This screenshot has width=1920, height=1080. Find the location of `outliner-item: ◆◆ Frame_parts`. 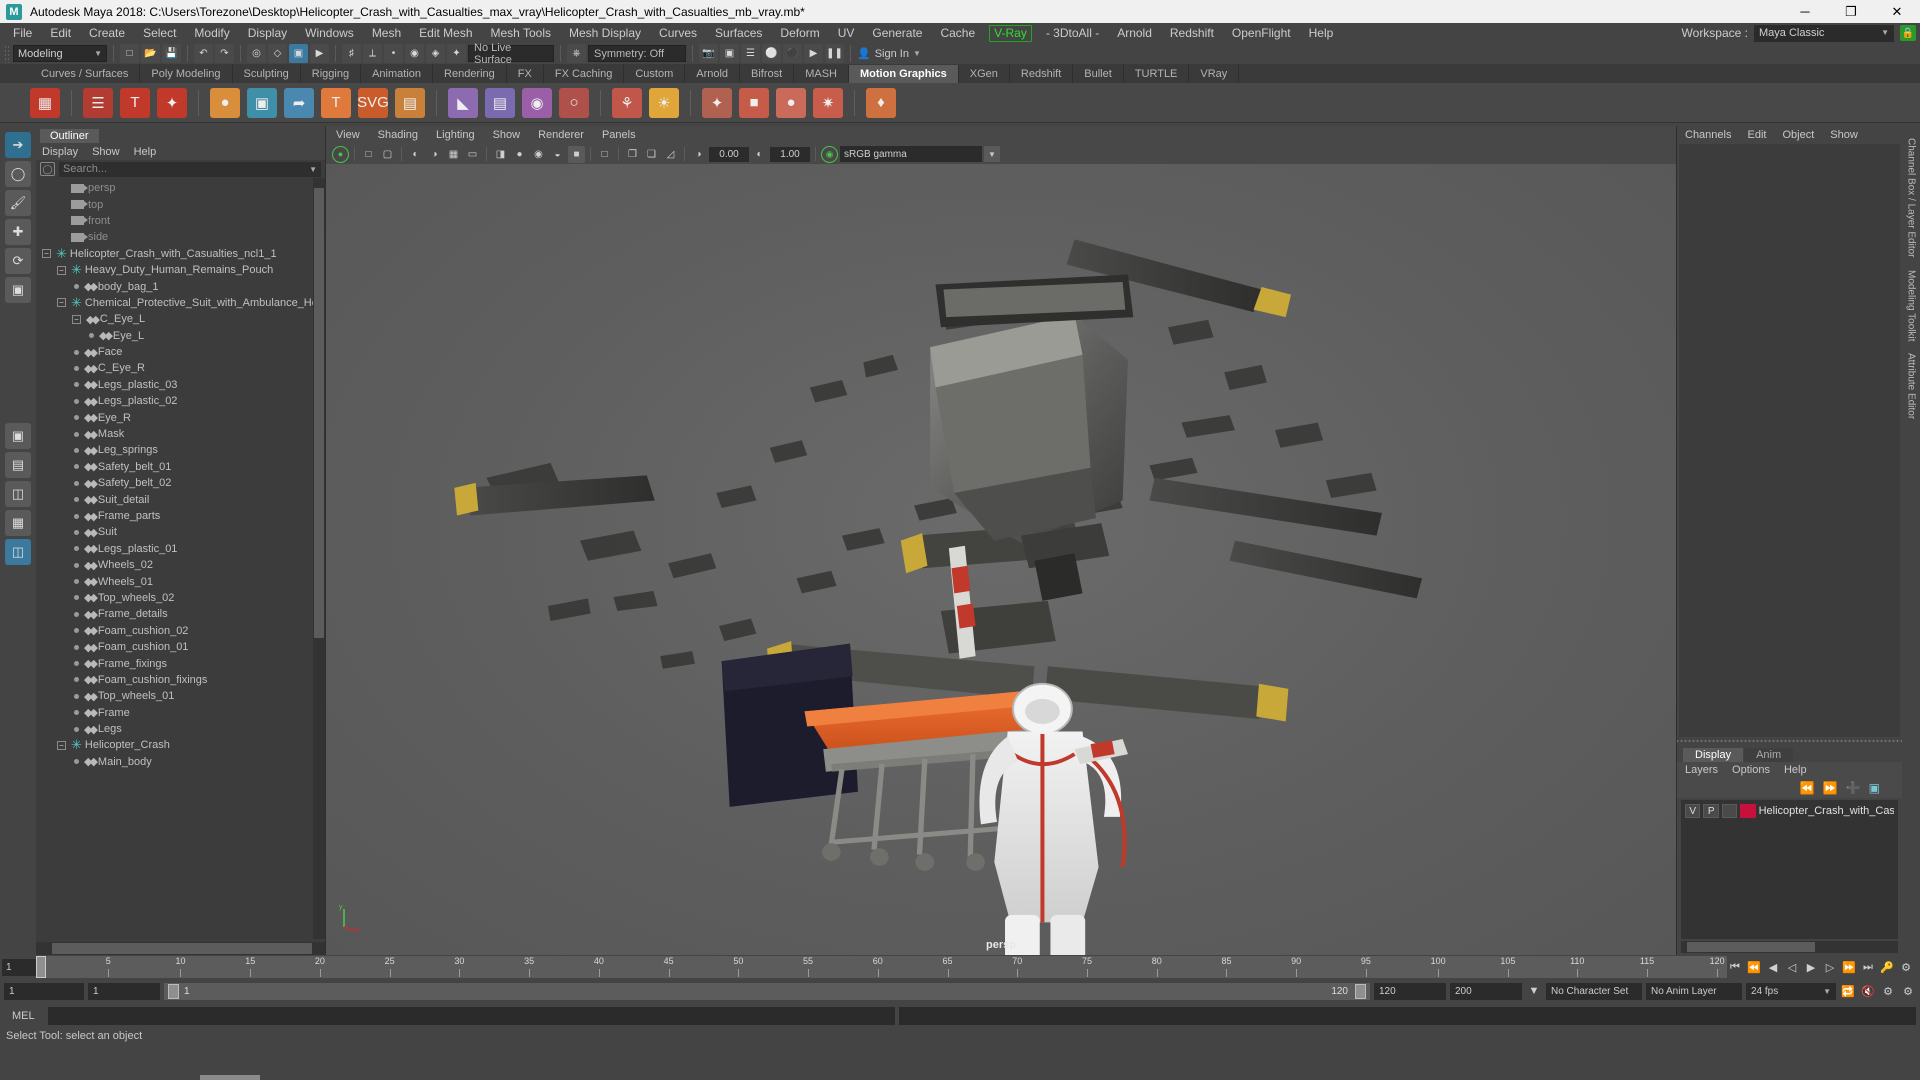

outliner-item: ◆◆ Frame_parts is located at coordinates (180, 516).